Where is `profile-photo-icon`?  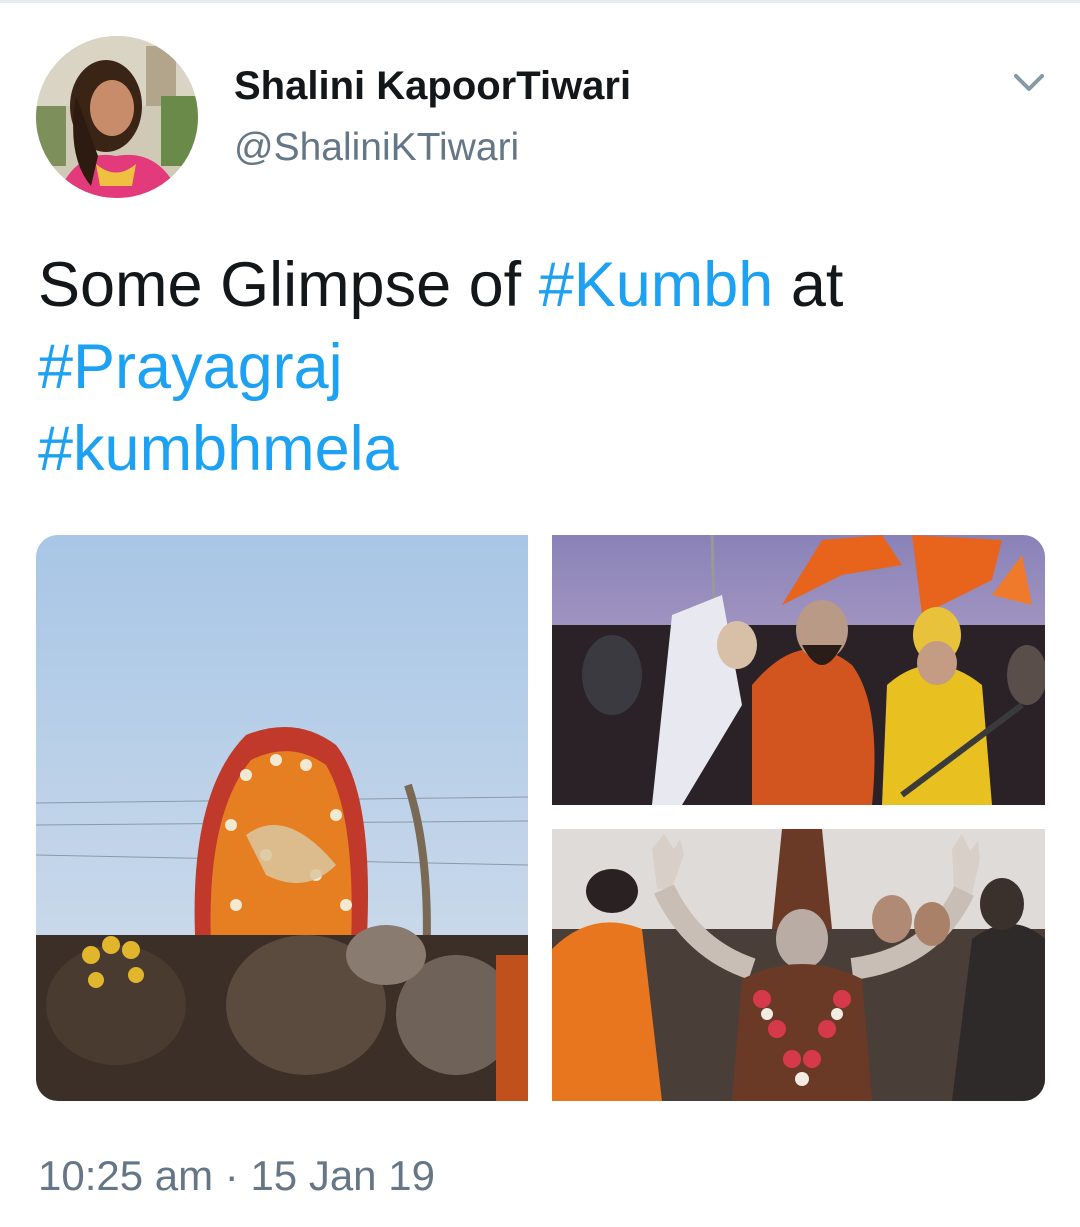 profile-photo-icon is located at coordinates (117, 117).